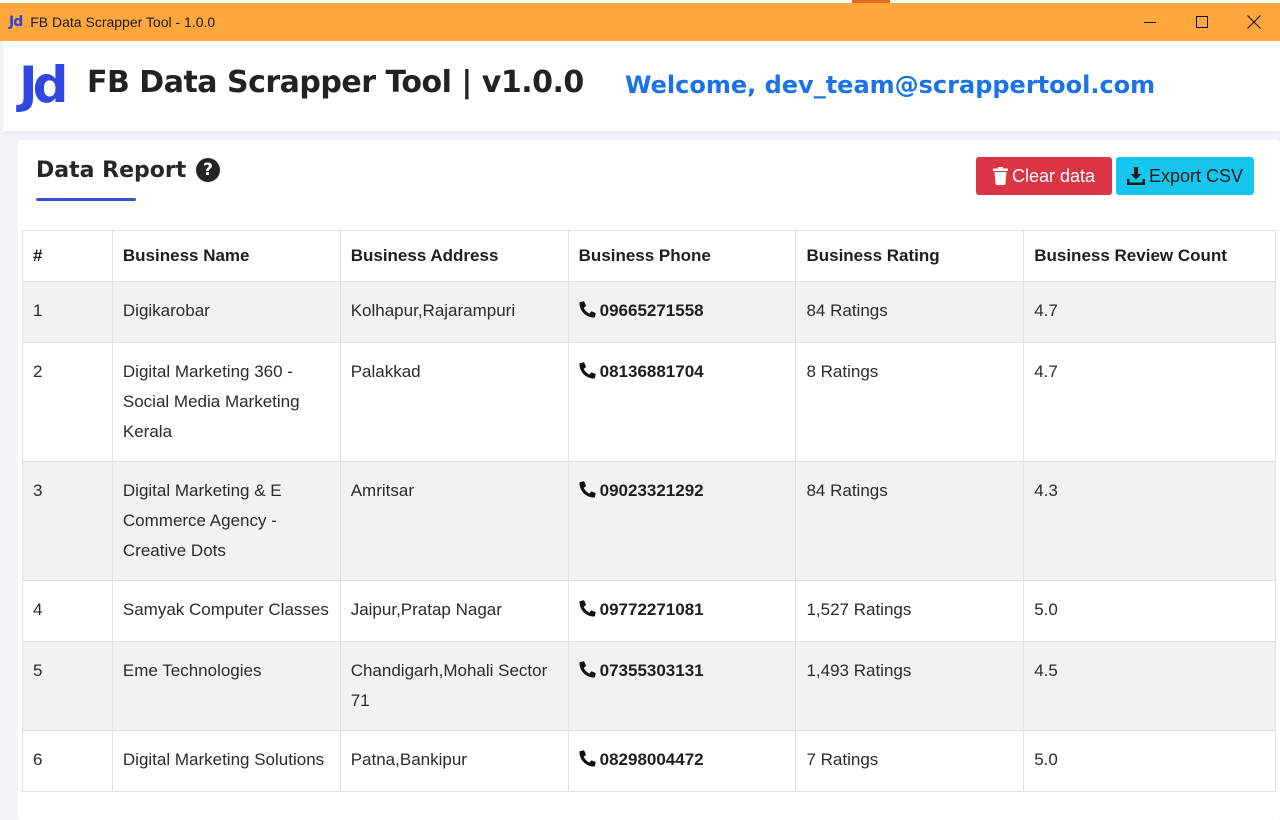 This screenshot has width=1280, height=820. I want to click on window-controls, so click(1202, 22).